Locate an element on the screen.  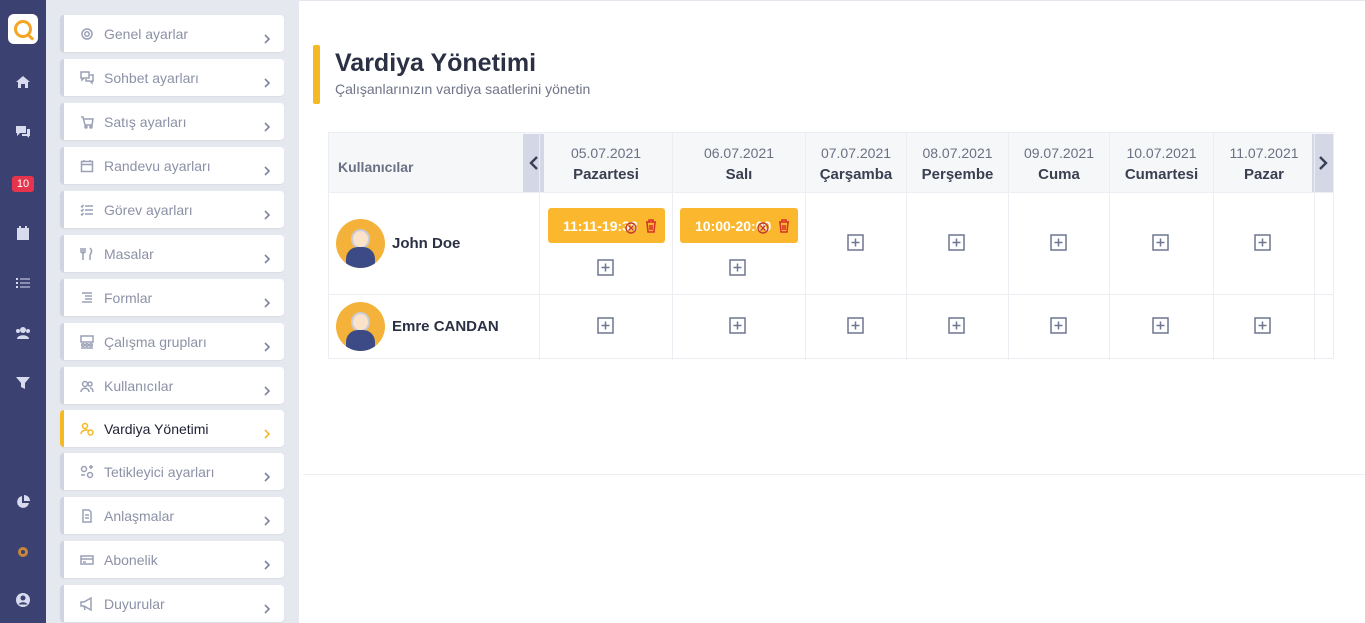
notifications-badge: 10 is located at coordinates (23, 184).